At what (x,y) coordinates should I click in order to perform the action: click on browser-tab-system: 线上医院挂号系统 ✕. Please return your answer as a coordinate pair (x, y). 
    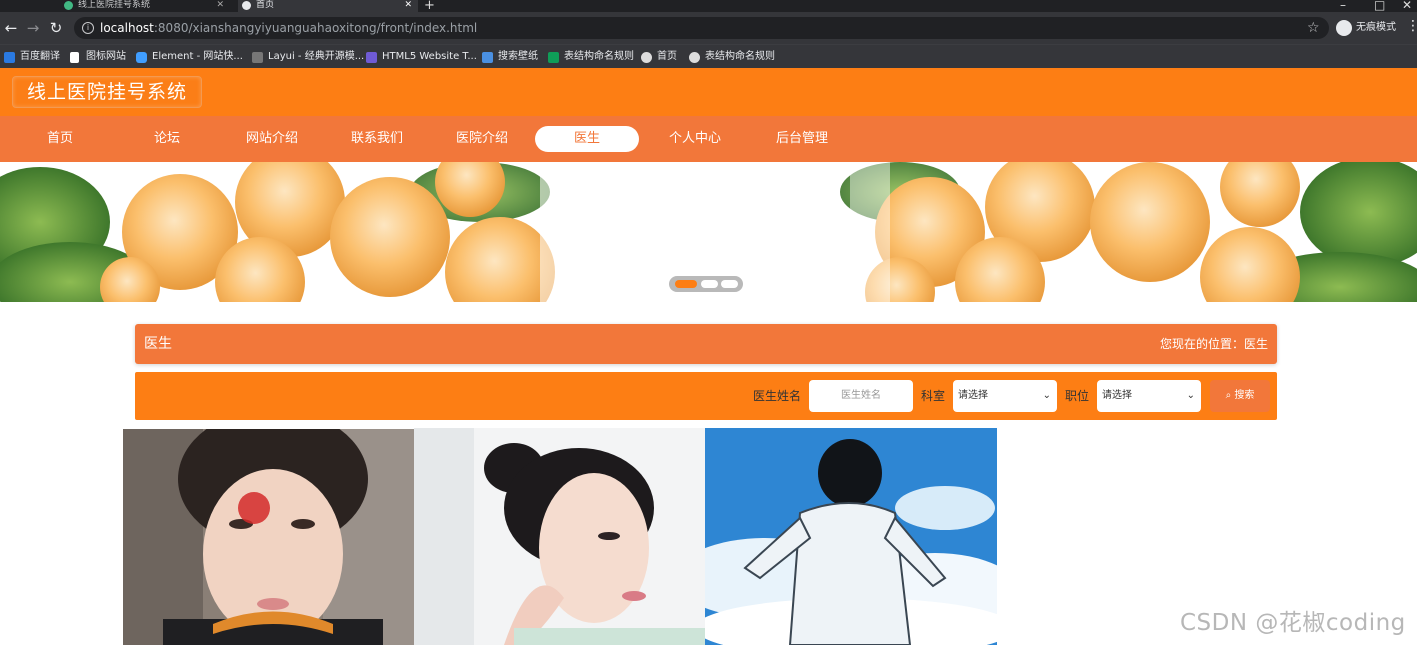
    Looking at the image, I should click on (145, 6).